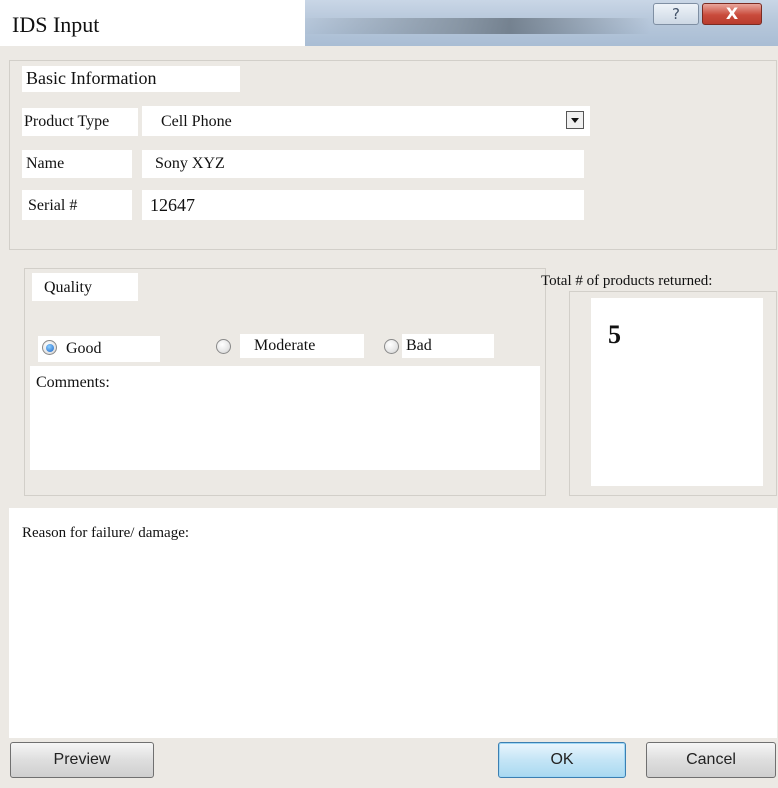 This screenshot has width=778, height=788. Describe the element at coordinates (732, 14) in the screenshot. I see `close-icon: X` at that location.